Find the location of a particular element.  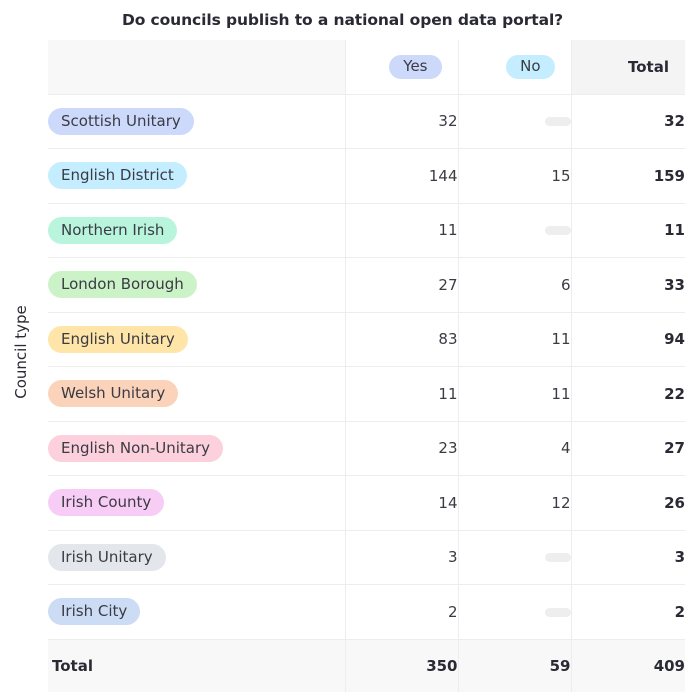

header-row: Yes No Total is located at coordinates (366, 67).